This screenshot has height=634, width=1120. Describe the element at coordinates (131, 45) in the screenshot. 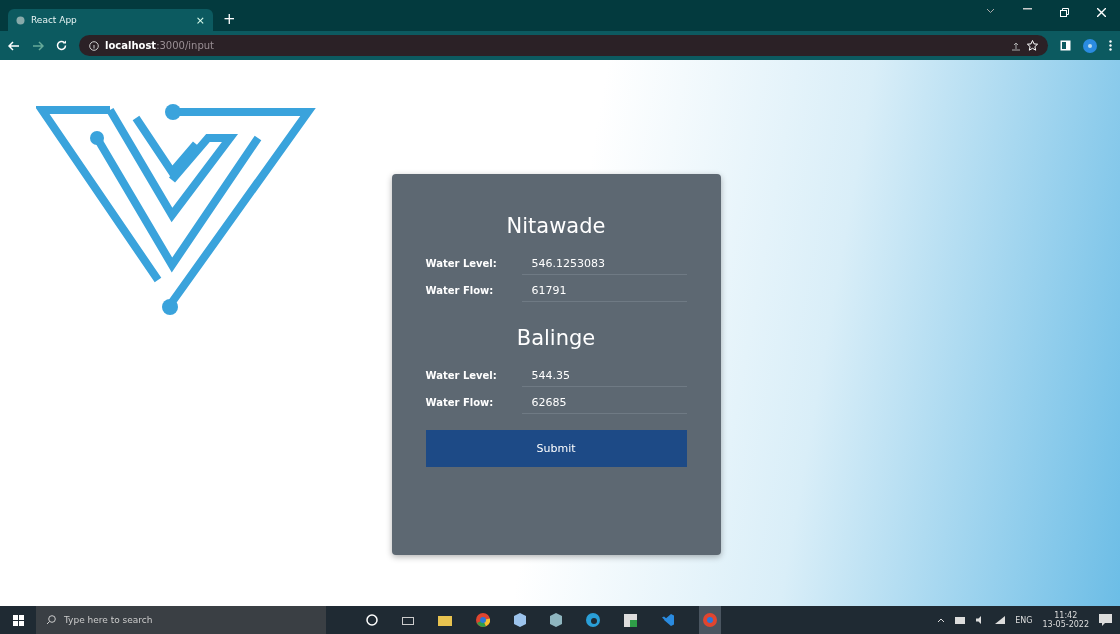

I see `url-host: localhost` at that location.